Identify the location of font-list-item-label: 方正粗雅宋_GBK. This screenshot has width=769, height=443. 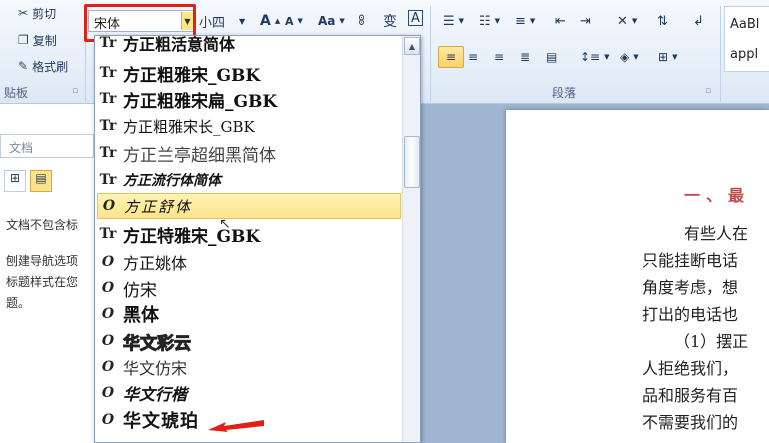
(192, 75).